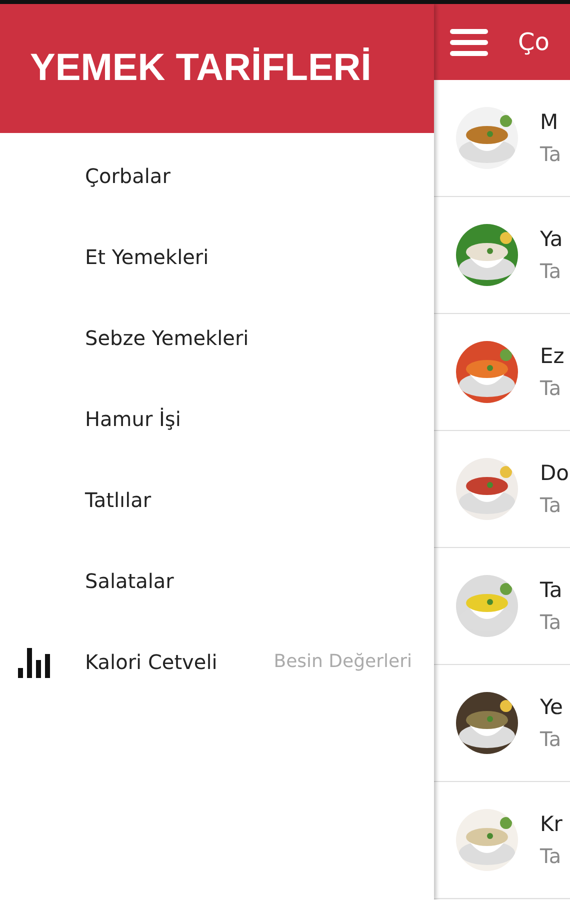  I want to click on recipe-row: Ya Ta, so click(502, 255).